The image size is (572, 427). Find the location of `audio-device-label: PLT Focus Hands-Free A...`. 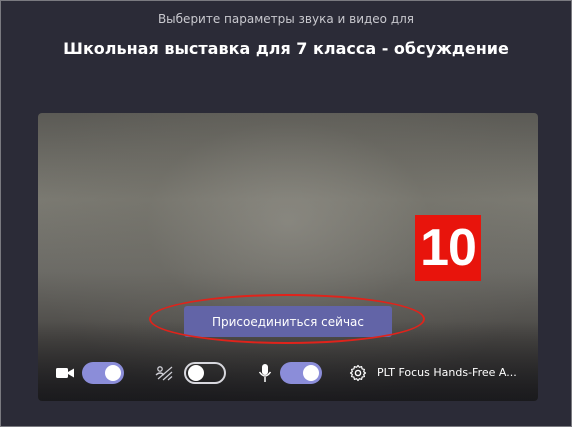

audio-device-label: PLT Focus Hands-Free A... is located at coordinates (447, 372).